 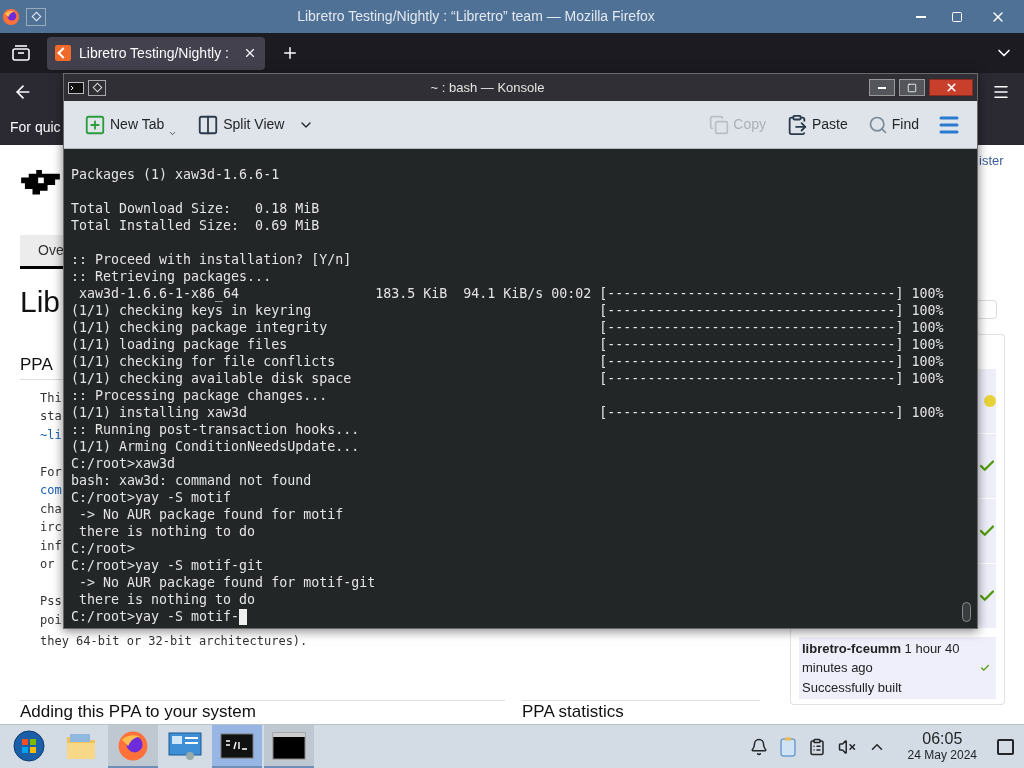 I want to click on terminal-line: (1/1) checking package integrity, so click(x=200, y=327).